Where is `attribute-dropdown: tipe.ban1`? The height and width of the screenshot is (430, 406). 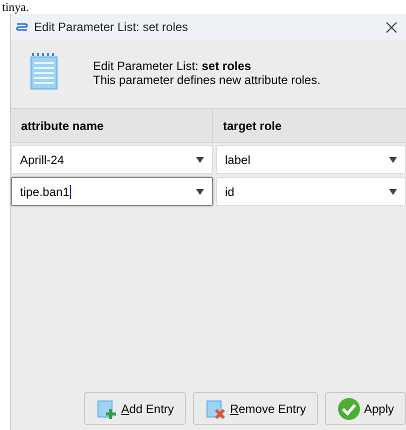
attribute-dropdown: tipe.ban1 is located at coordinates (112, 191).